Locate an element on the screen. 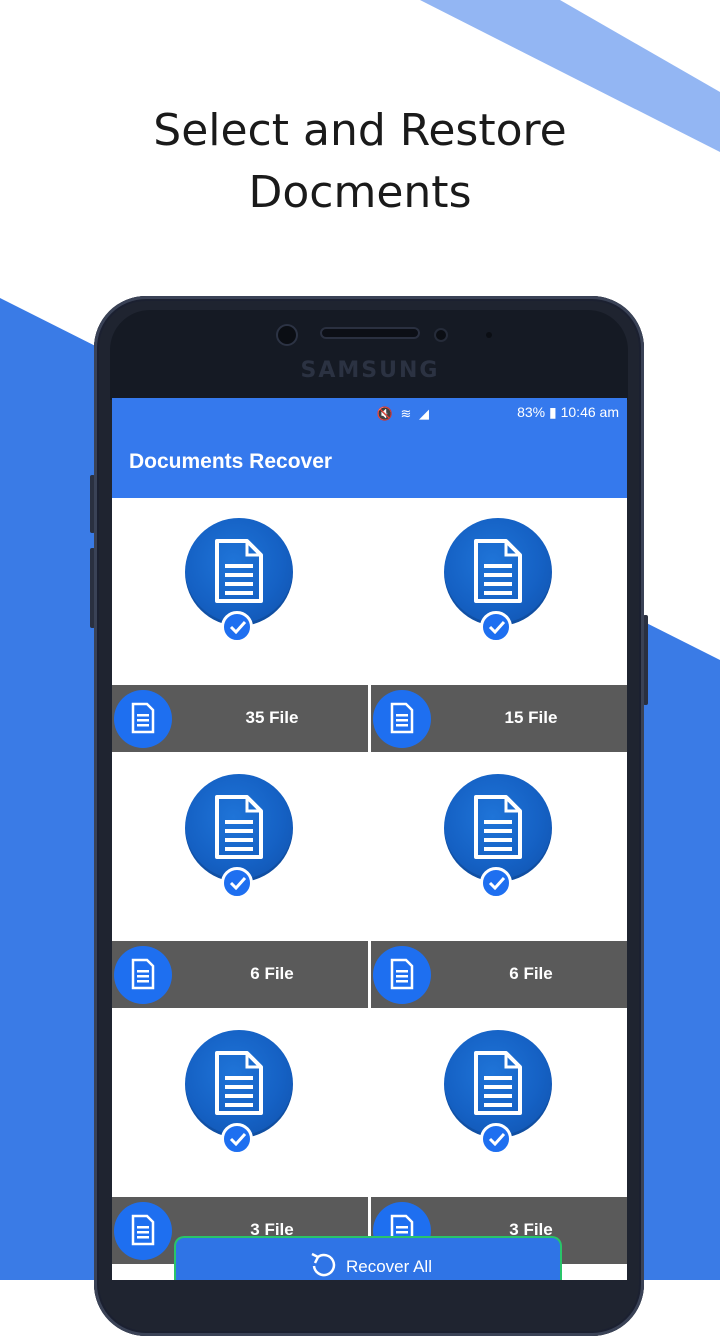 The width and height of the screenshot is (720, 1336). folder-card: 35 File is located at coordinates (240, 626).